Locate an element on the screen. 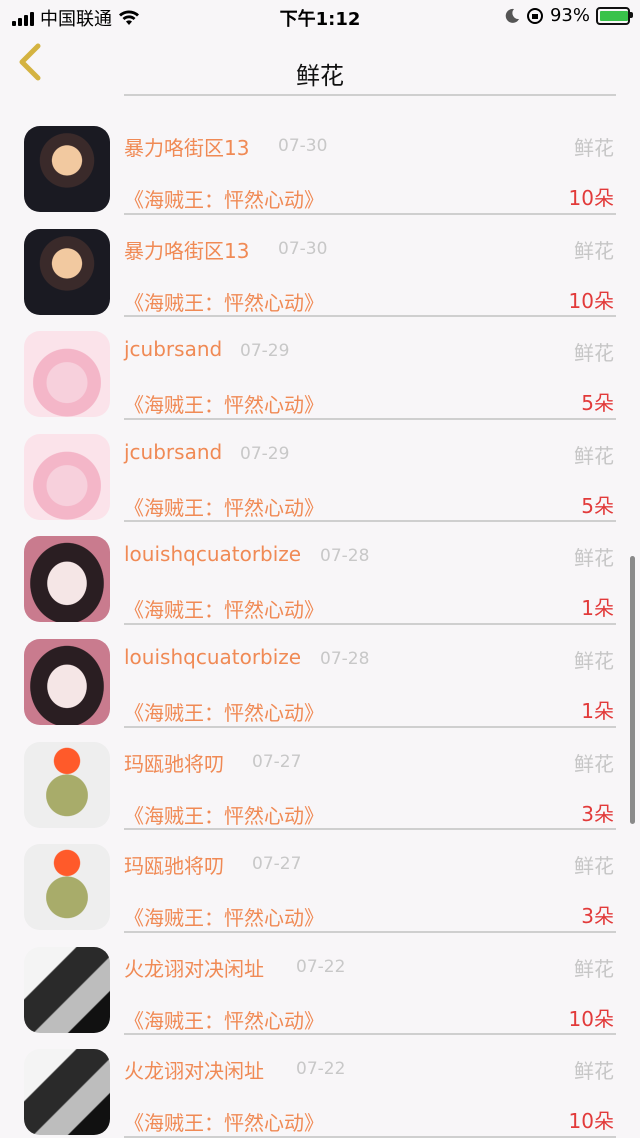 The width and height of the screenshot is (640, 1138). nav-bar: 鲜花 is located at coordinates (320, 63).